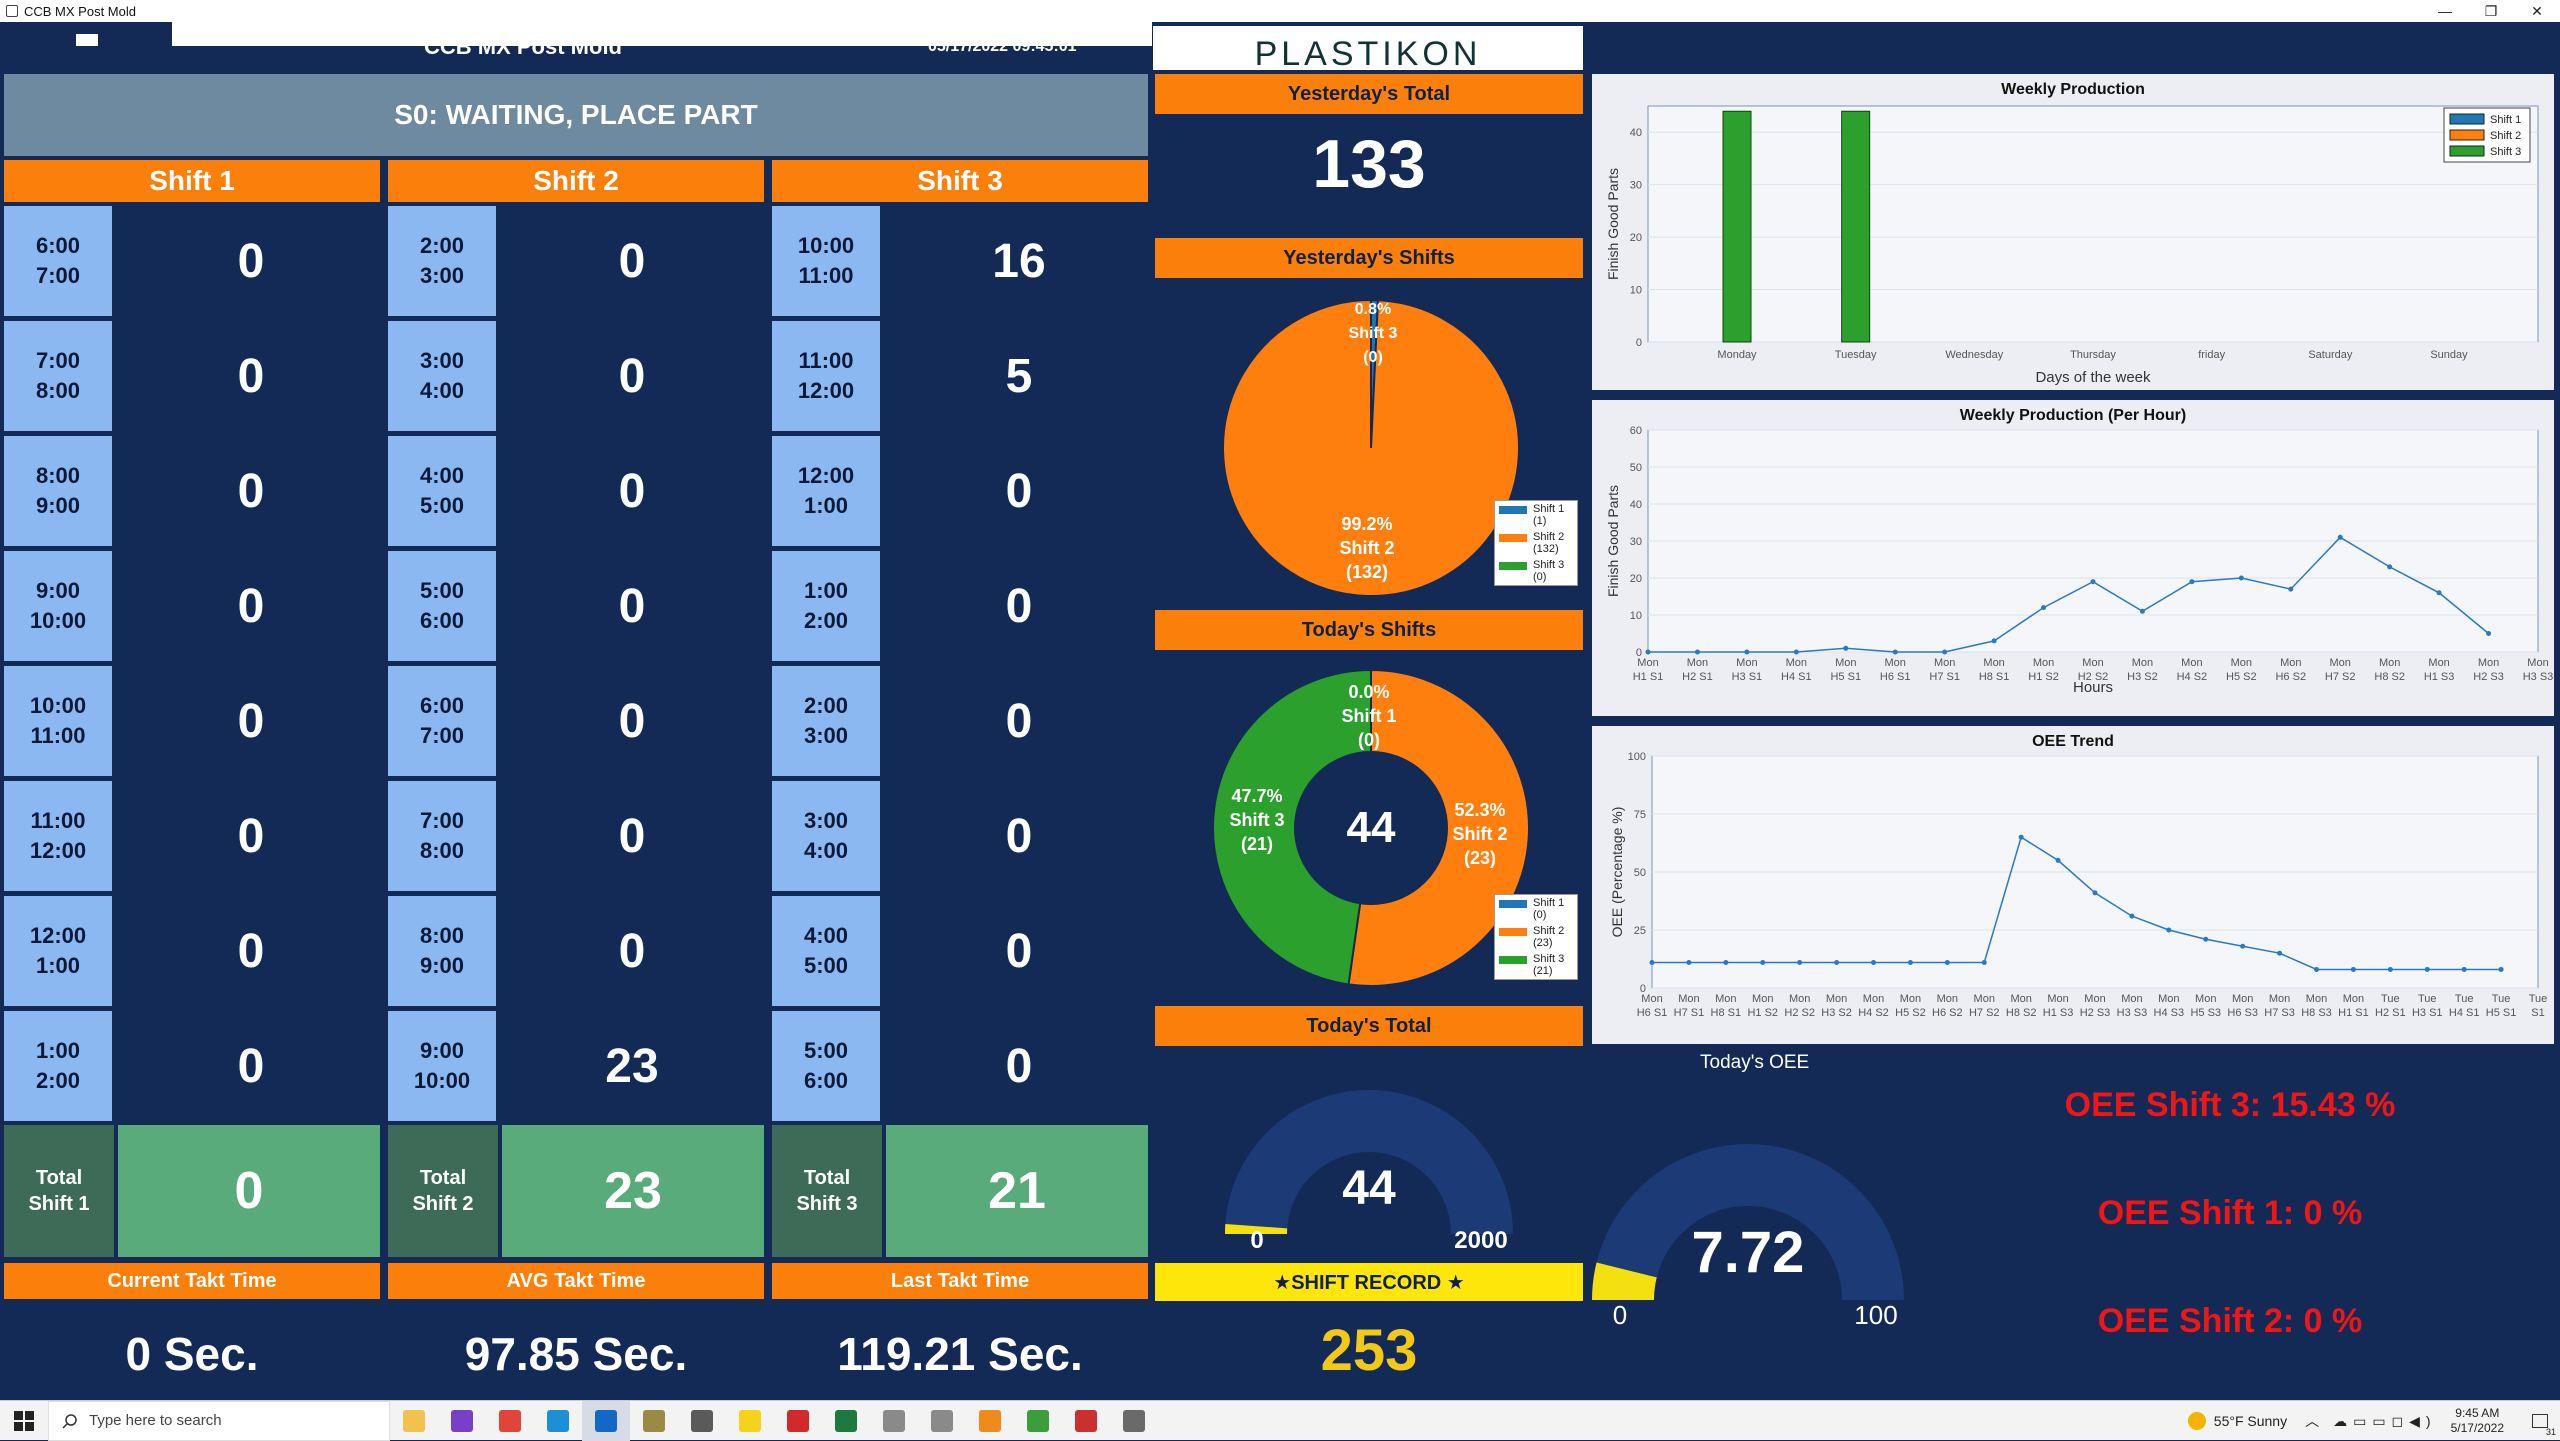 The width and height of the screenshot is (2560, 1441). What do you see at coordinates (442, 245) in the screenshot?
I see `hour-start: 2:00` at bounding box center [442, 245].